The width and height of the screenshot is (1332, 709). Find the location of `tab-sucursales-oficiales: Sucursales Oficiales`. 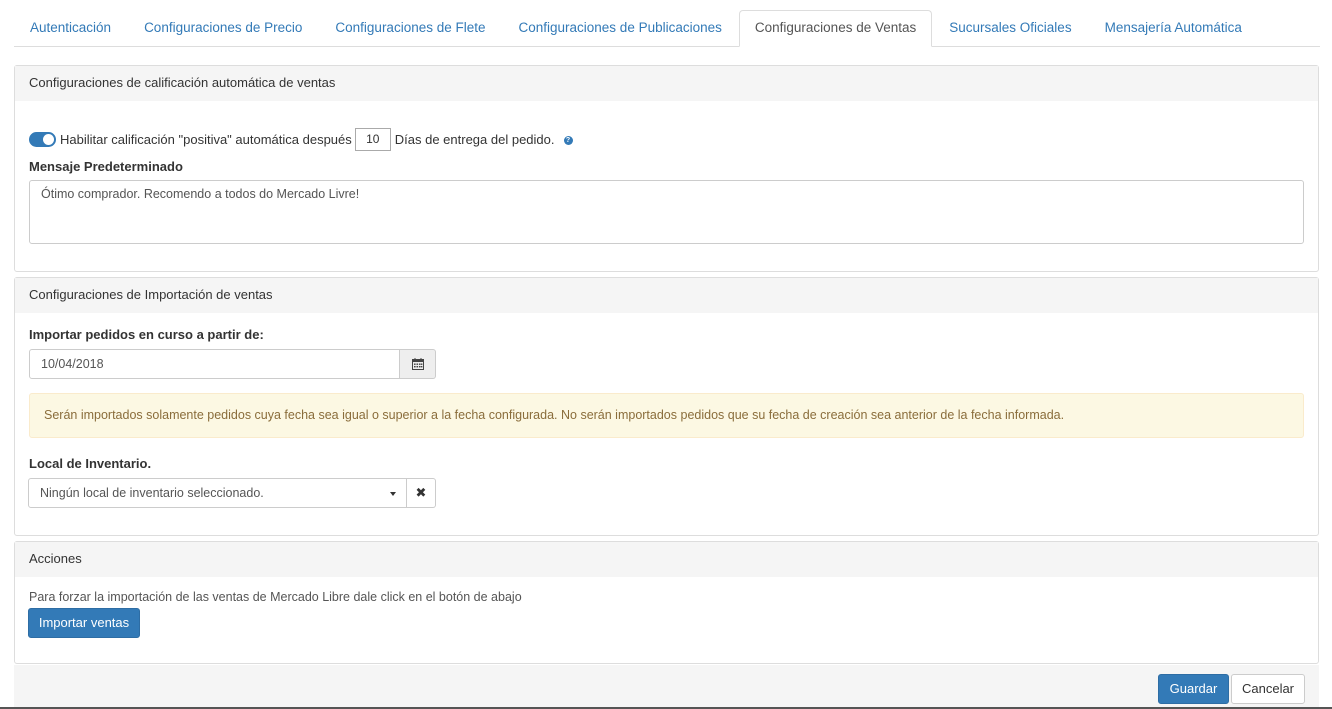

tab-sucursales-oficiales: Sucursales Oficiales is located at coordinates (1010, 28).